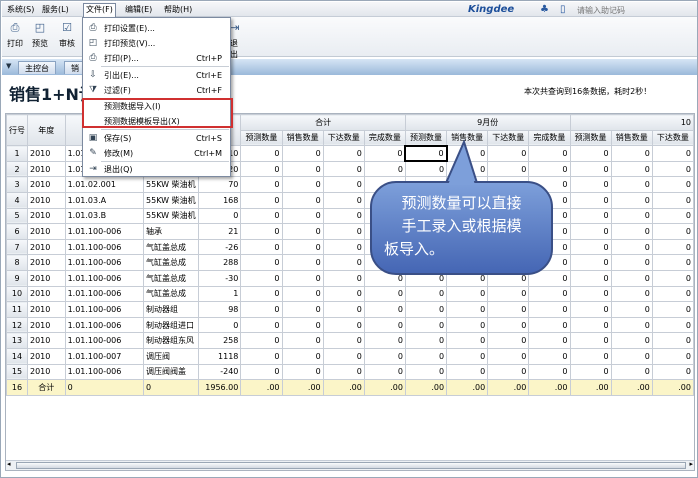  Describe the element at coordinates (157, 153) in the screenshot. I see `menu-item-9: ✎ 修改(M) Ctrl+M` at that location.